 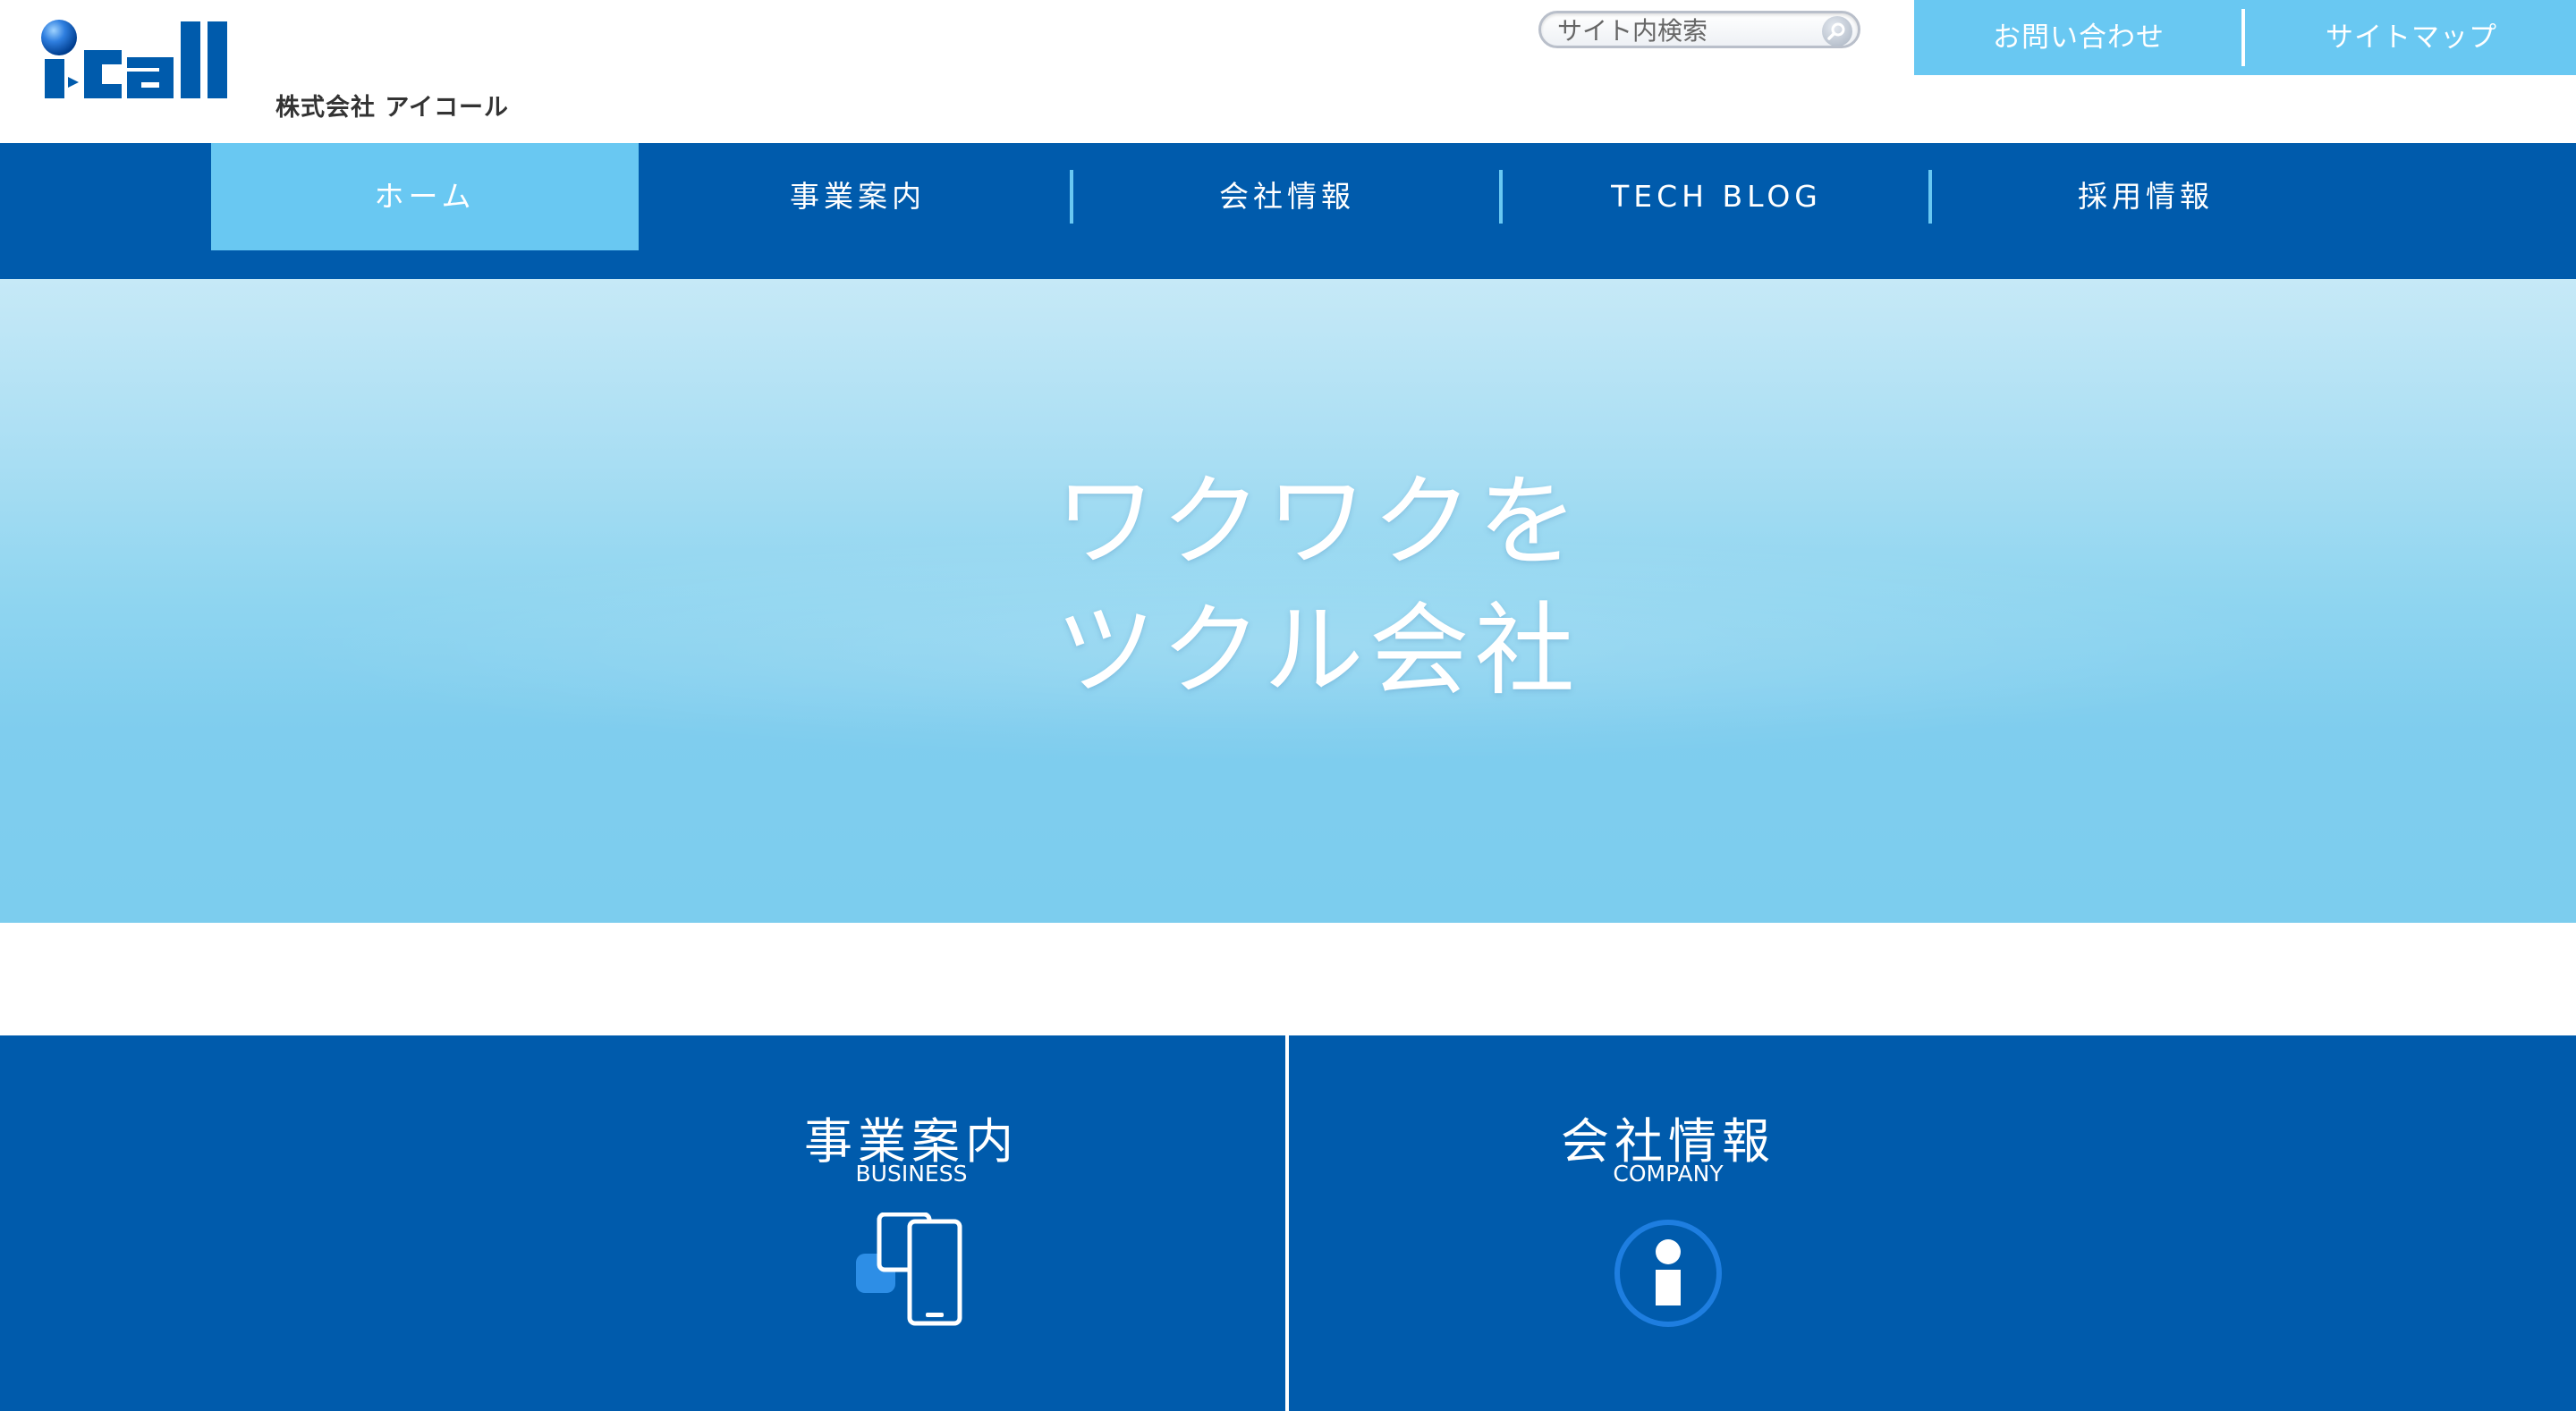 I want to click on nav-item-recruit: 採用情報, so click(x=2146, y=197).